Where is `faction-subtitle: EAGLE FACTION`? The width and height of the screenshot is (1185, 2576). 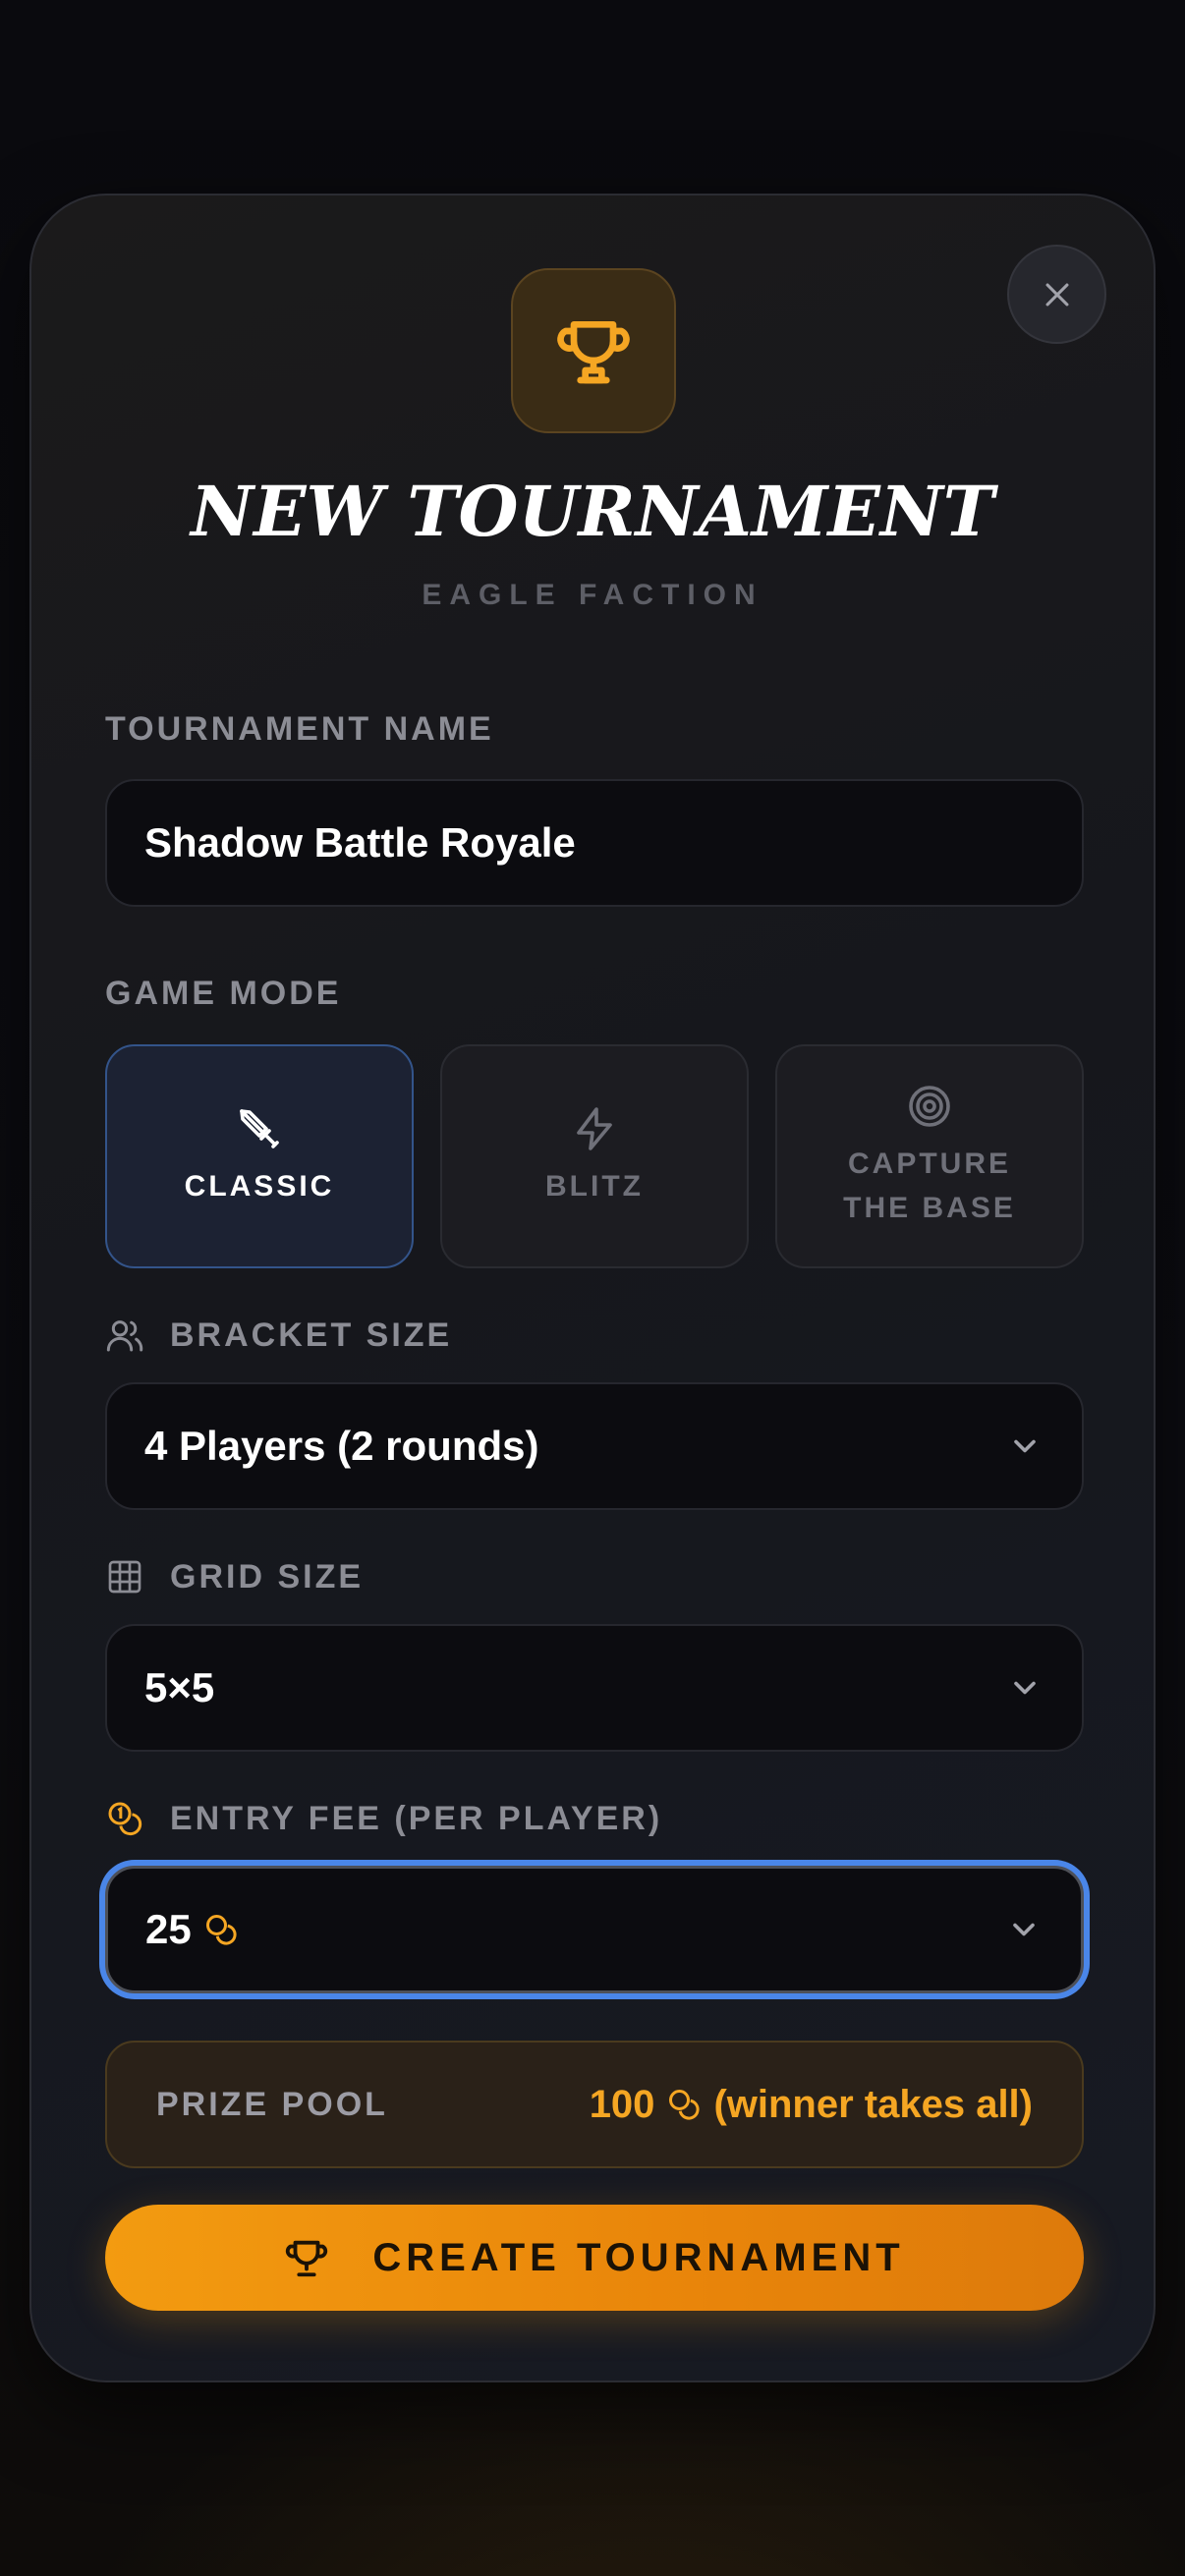 faction-subtitle: EAGLE FACTION is located at coordinates (592, 595).